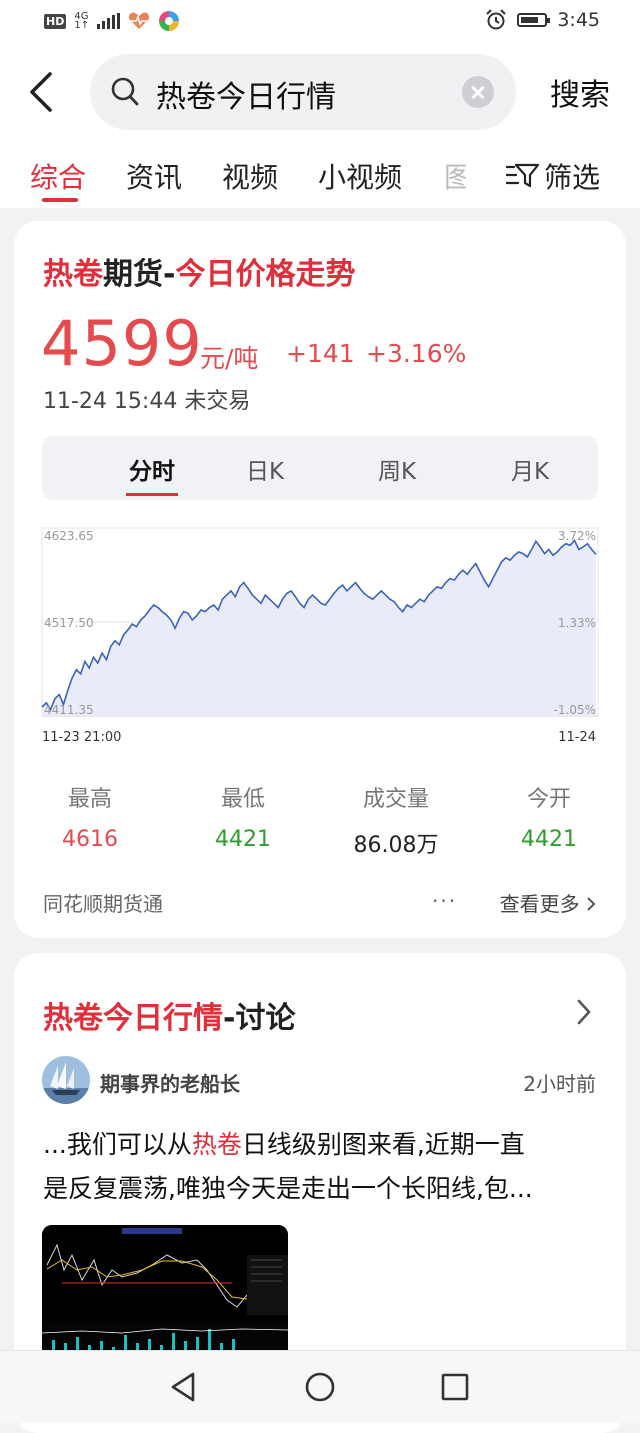  Describe the element at coordinates (522, 175) in the screenshot. I see `filter-icon` at that location.